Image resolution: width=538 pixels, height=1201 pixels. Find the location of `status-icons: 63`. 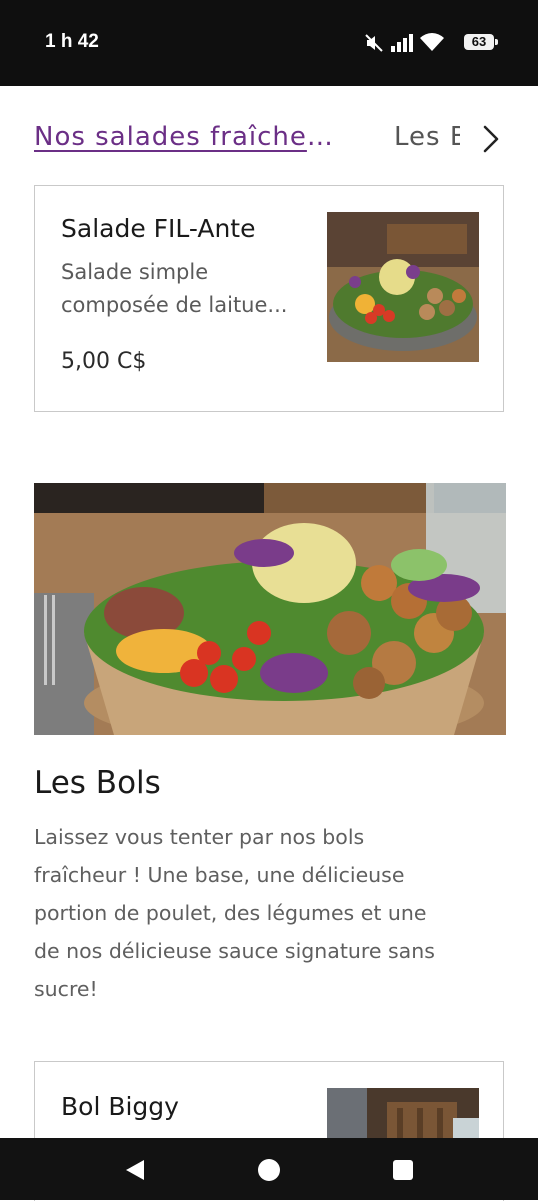

status-icons: 63 is located at coordinates (431, 43).